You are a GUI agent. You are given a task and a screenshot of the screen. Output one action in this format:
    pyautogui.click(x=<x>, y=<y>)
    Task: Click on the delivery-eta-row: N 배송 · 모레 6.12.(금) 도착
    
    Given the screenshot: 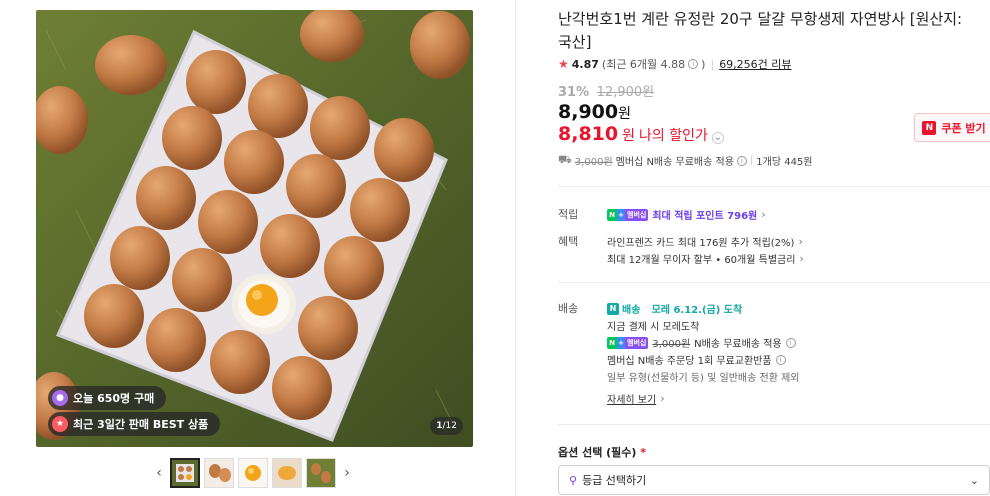 What is the action you would take?
    pyautogui.click(x=674, y=308)
    